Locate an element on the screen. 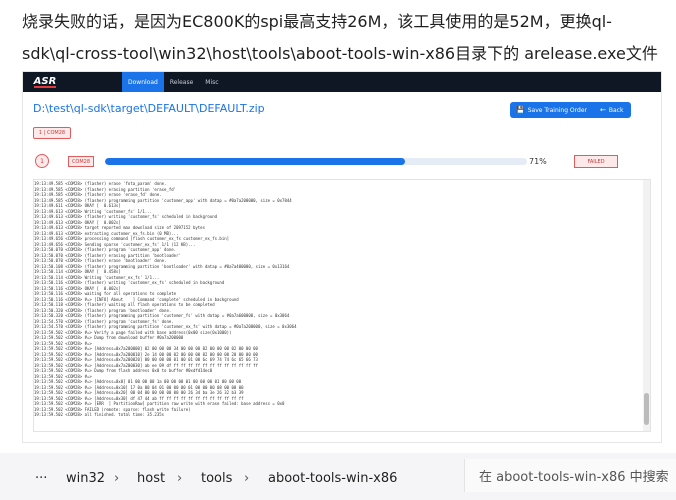 The height and width of the screenshot is (500, 676). breadcrumb-win32: win32 is located at coordinates (85, 478).